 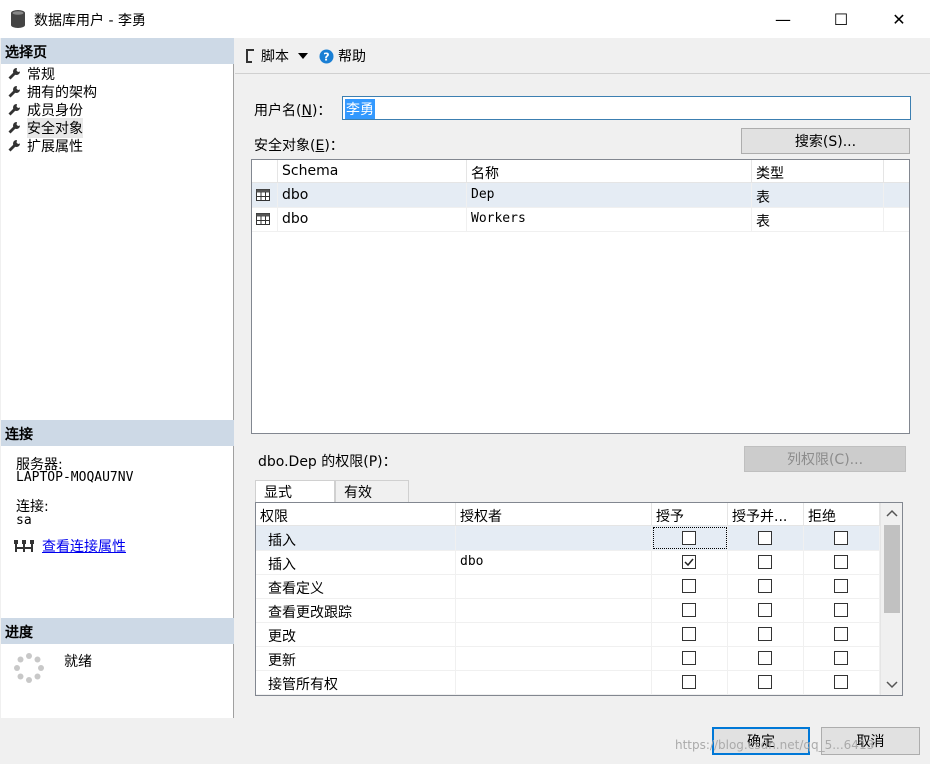 I want to click on permission-row: 查看定义, so click(x=568, y=586).